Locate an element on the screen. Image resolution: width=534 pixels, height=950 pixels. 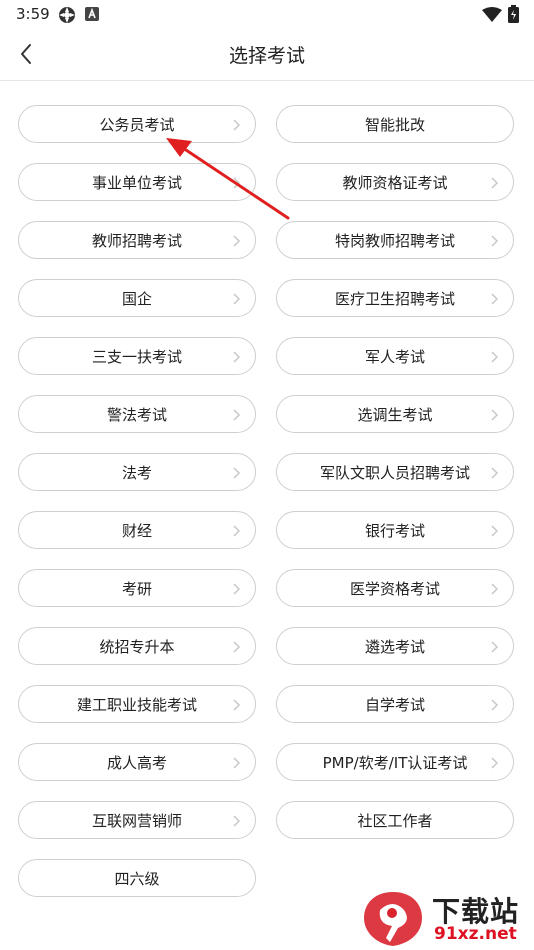
exam-option-label: 四六级 is located at coordinates (137, 878).